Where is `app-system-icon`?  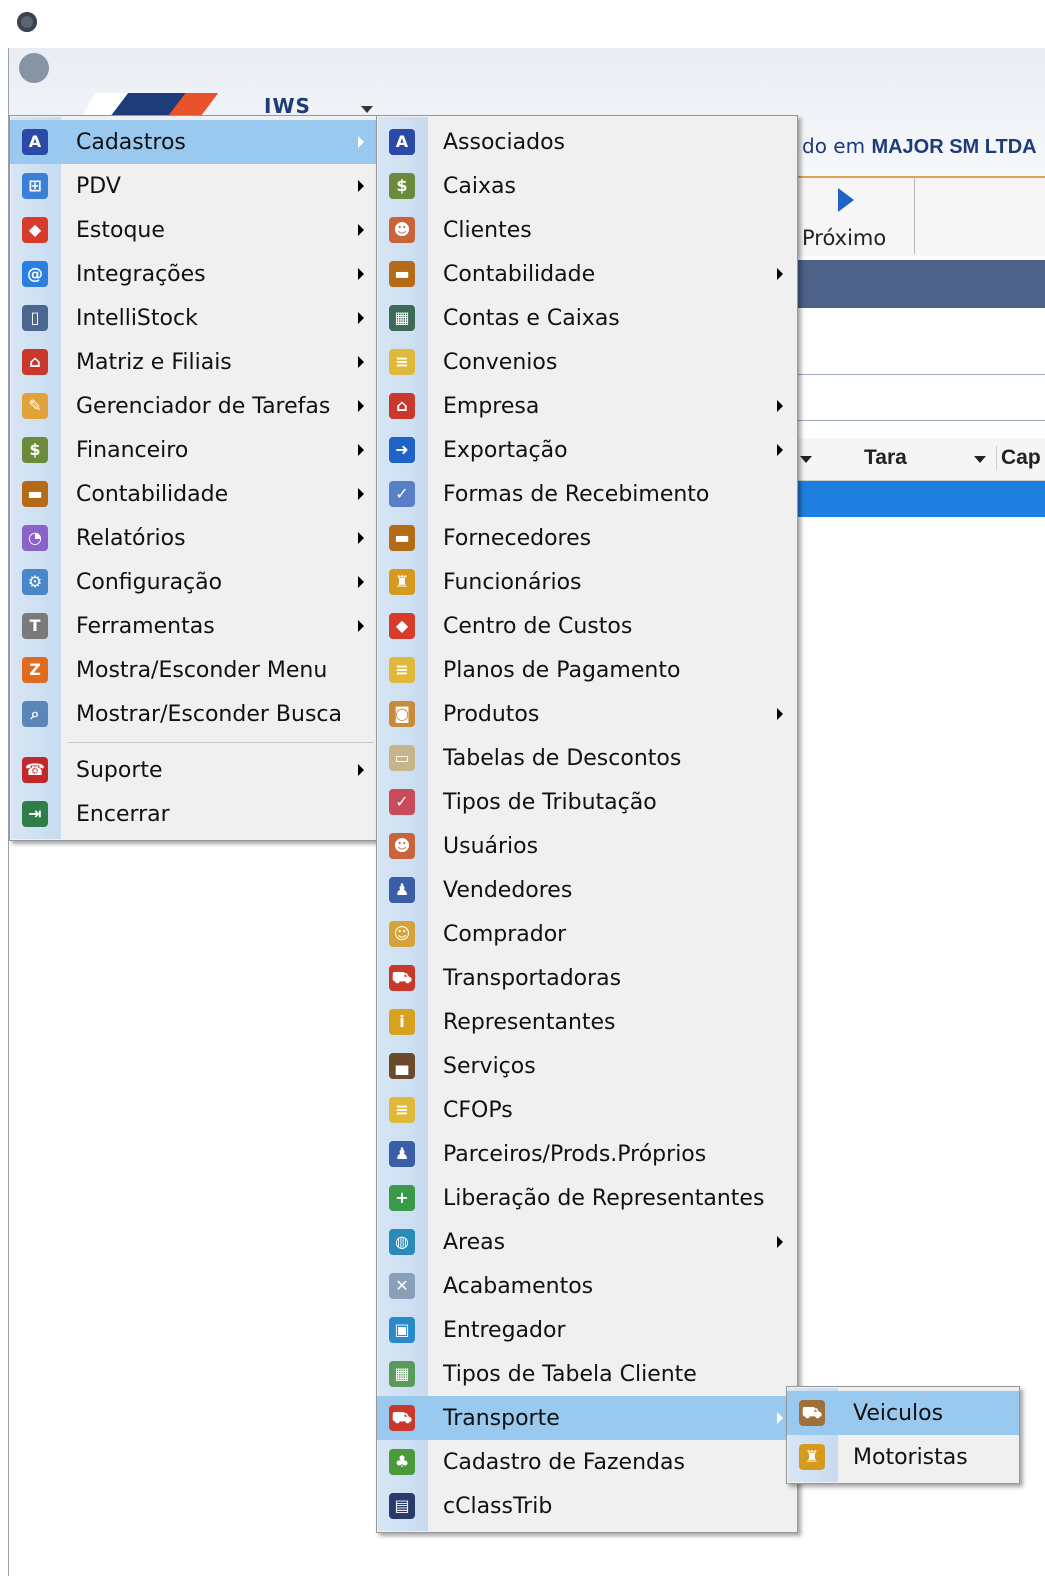
app-system-icon is located at coordinates (27, 22).